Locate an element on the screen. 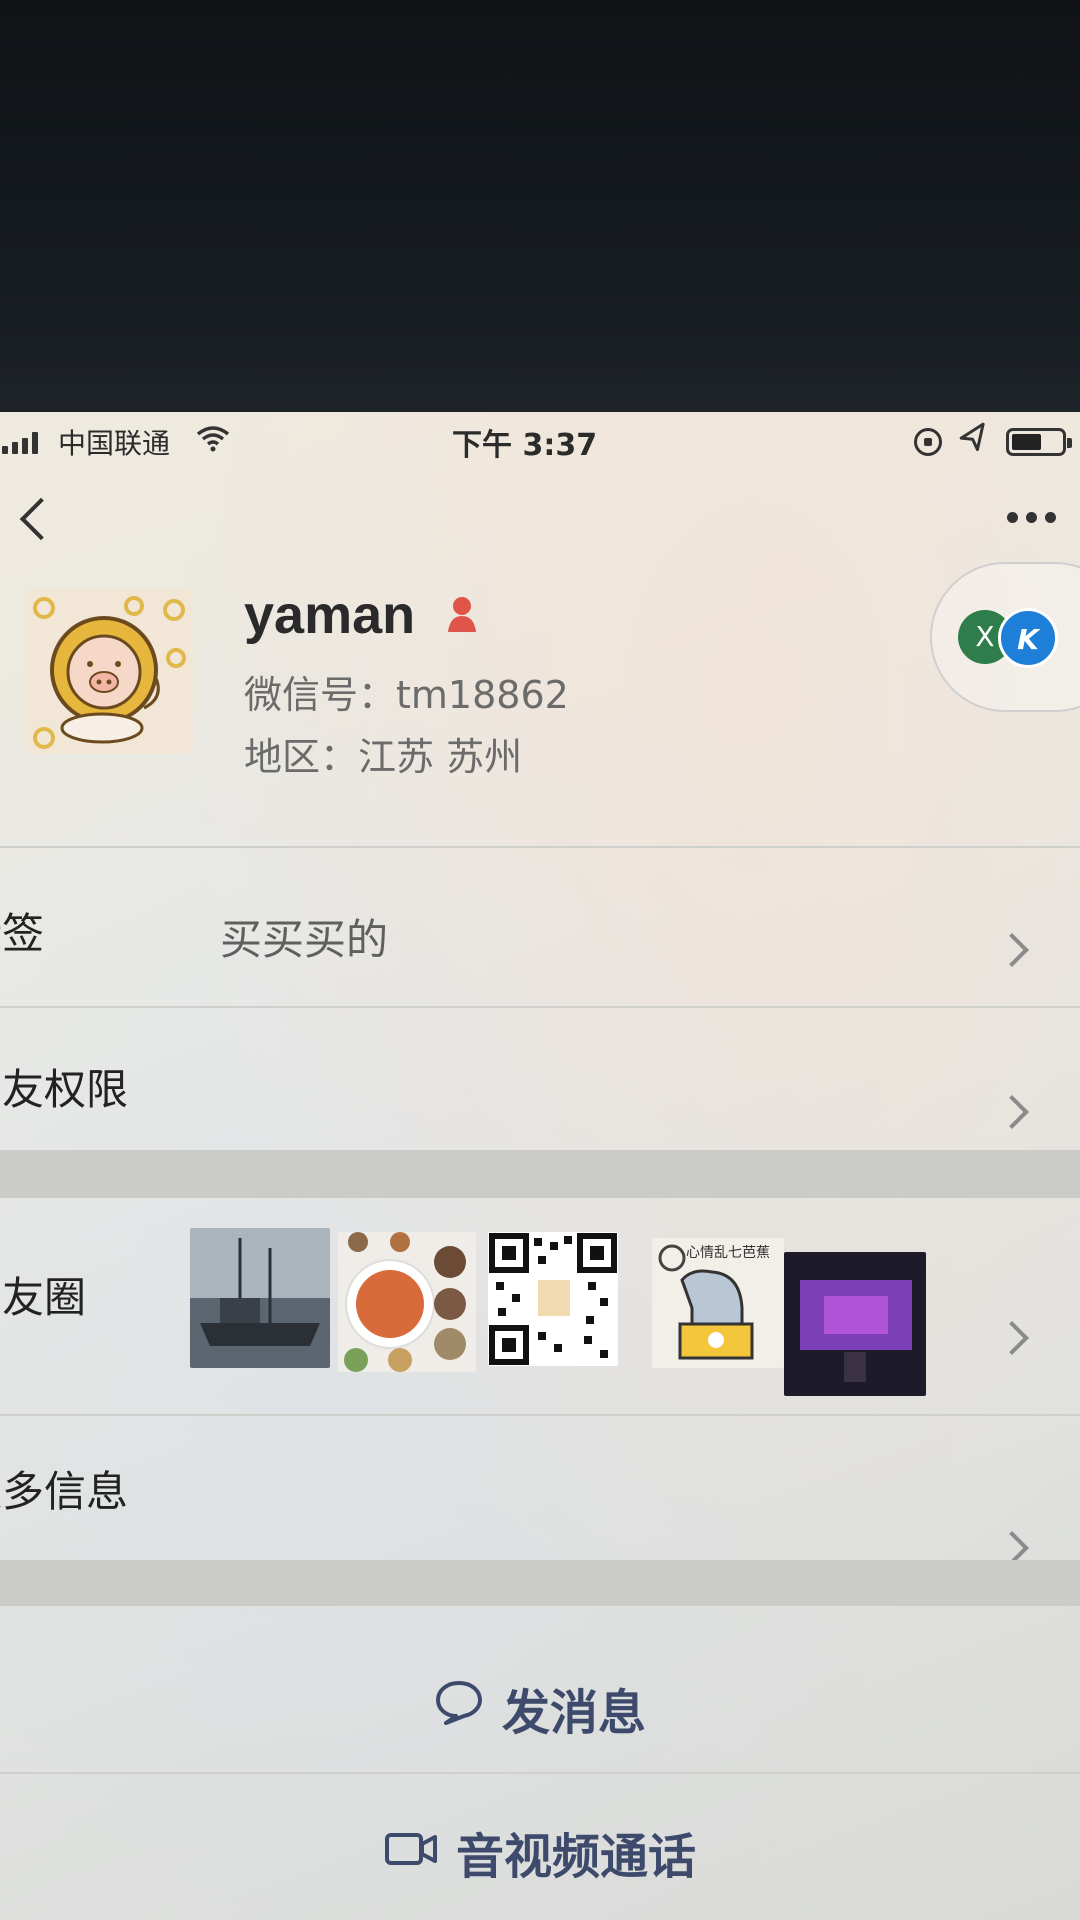  profile-name: yaman is located at coordinates (330, 615).